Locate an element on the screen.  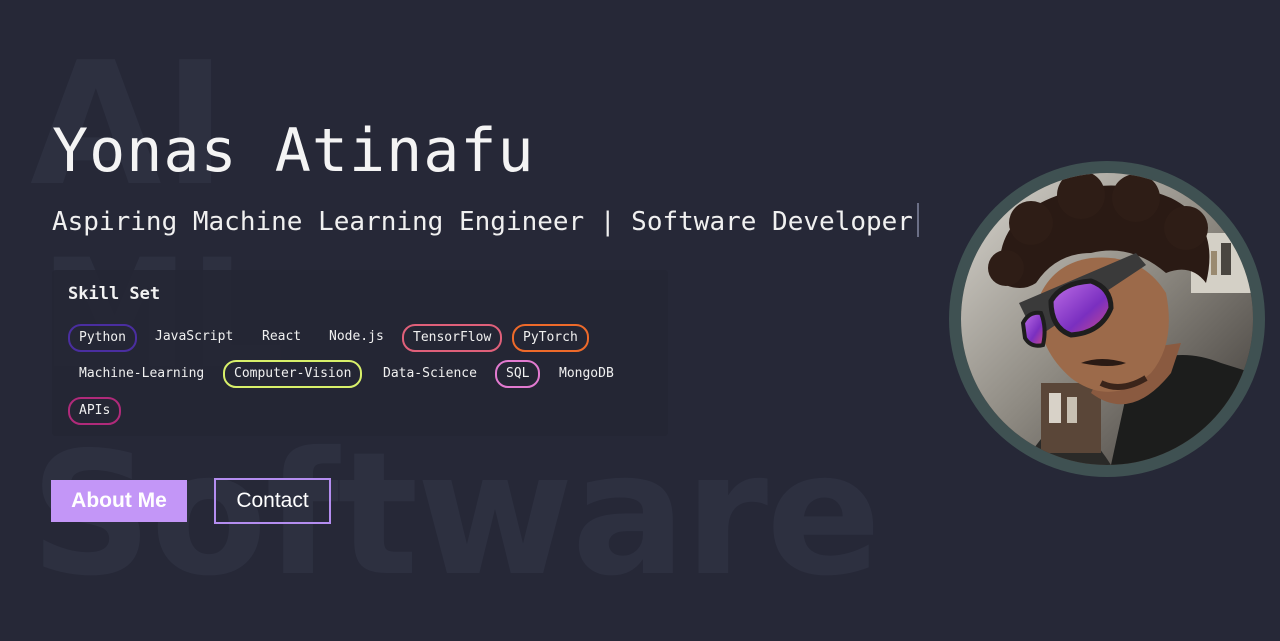
skill-chip-nodejs: Node.js is located at coordinates (356, 336).